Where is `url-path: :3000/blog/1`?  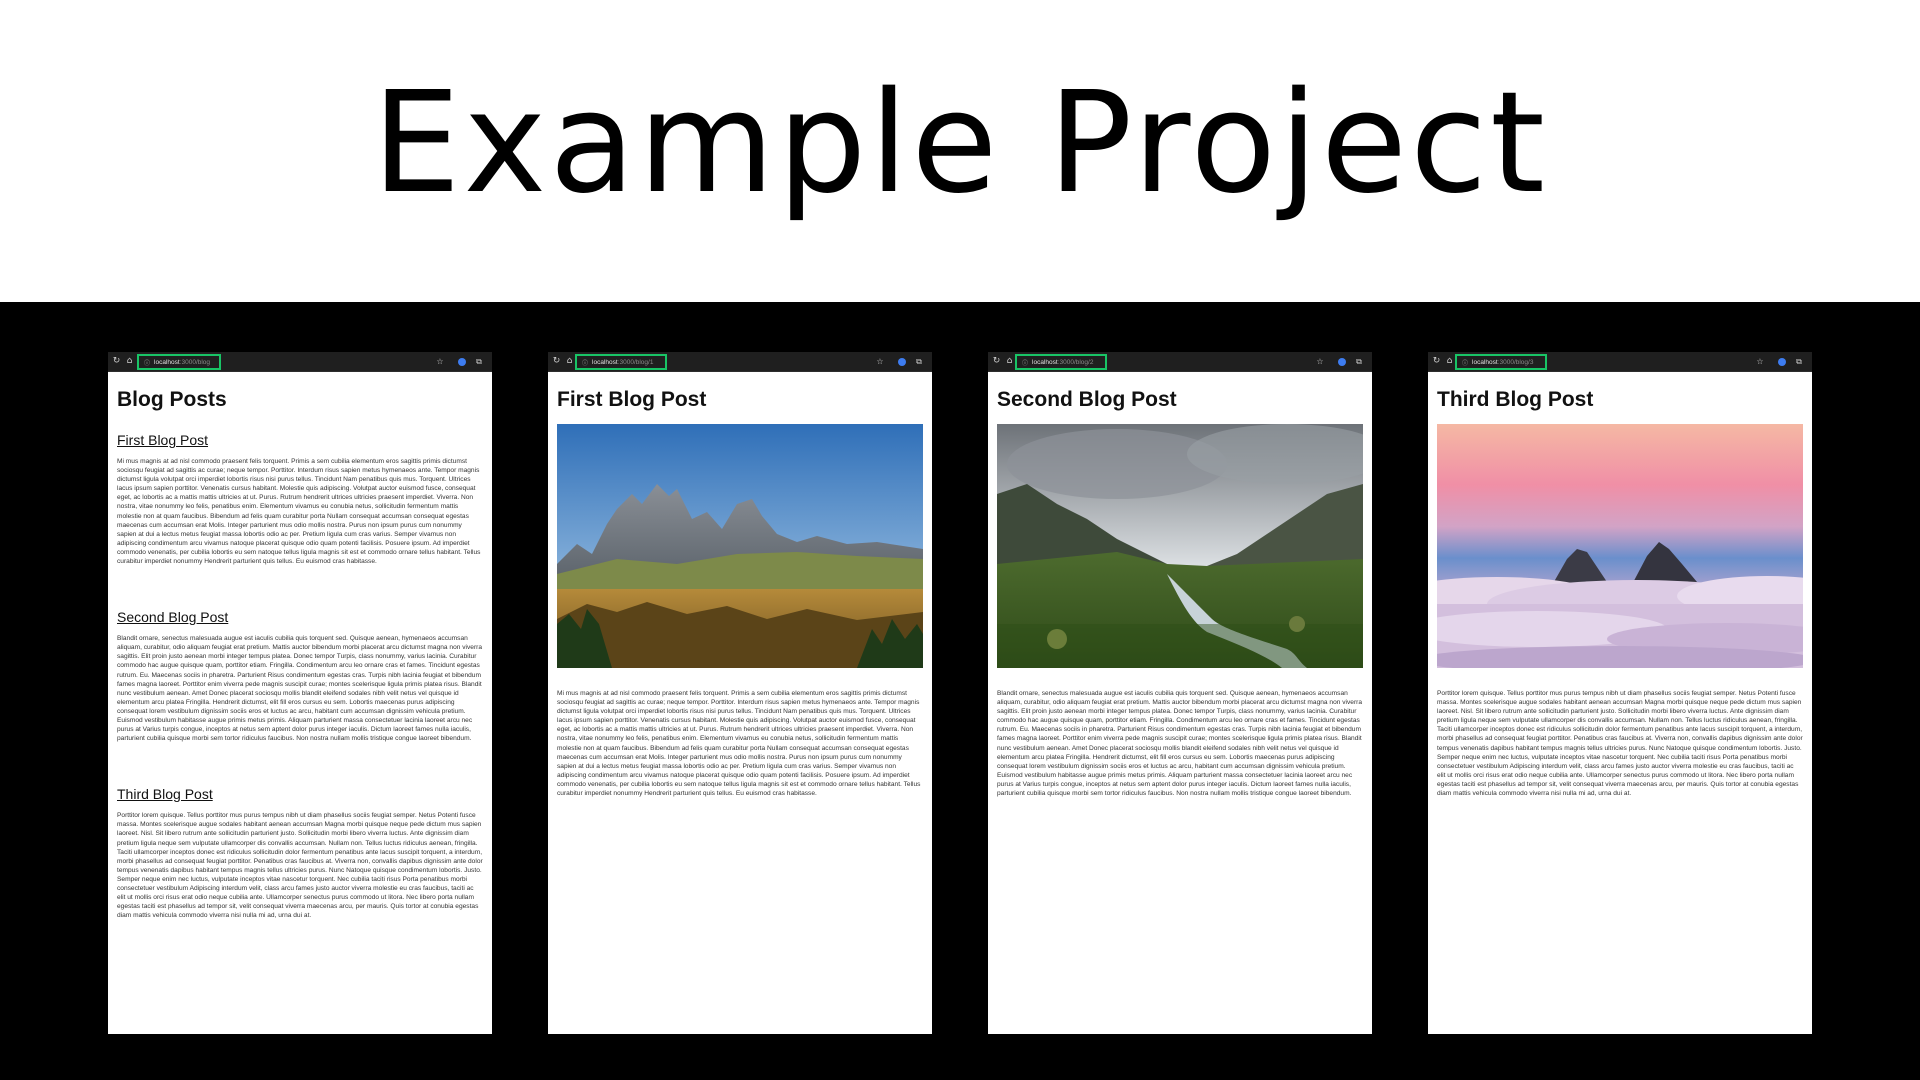
url-path: :3000/blog/1 is located at coordinates (635, 362).